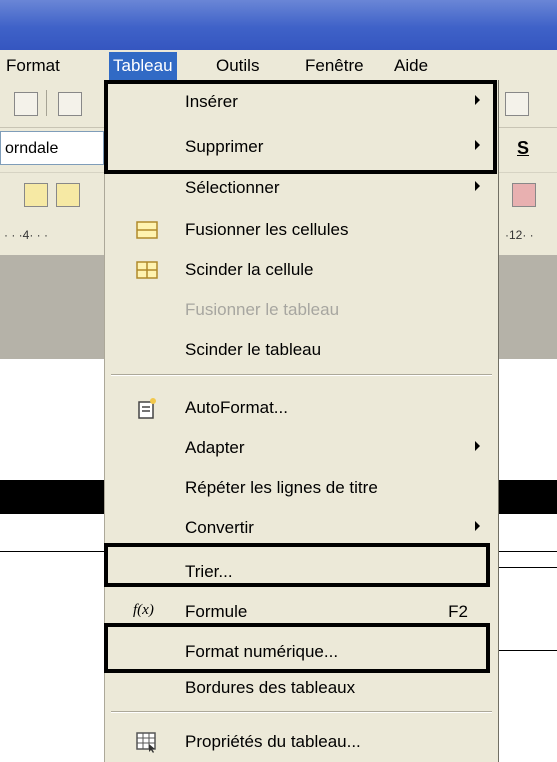 The width and height of the screenshot is (557, 762). Describe the element at coordinates (278, 65) in the screenshot. I see `menu-bar: Format Tableau Outils Fenêtre Aide` at that location.